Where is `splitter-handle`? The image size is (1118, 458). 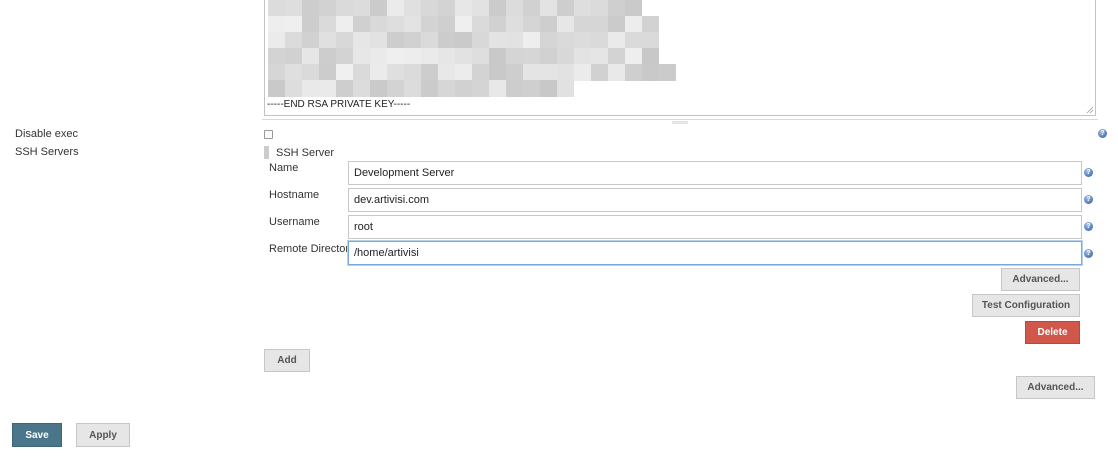 splitter-handle is located at coordinates (680, 122).